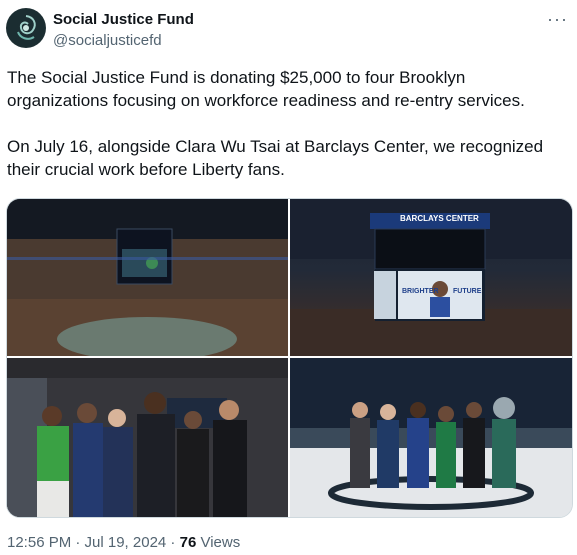  What do you see at coordinates (467, 291) in the screenshot?
I see `screen-text-right: FUTURE` at bounding box center [467, 291].